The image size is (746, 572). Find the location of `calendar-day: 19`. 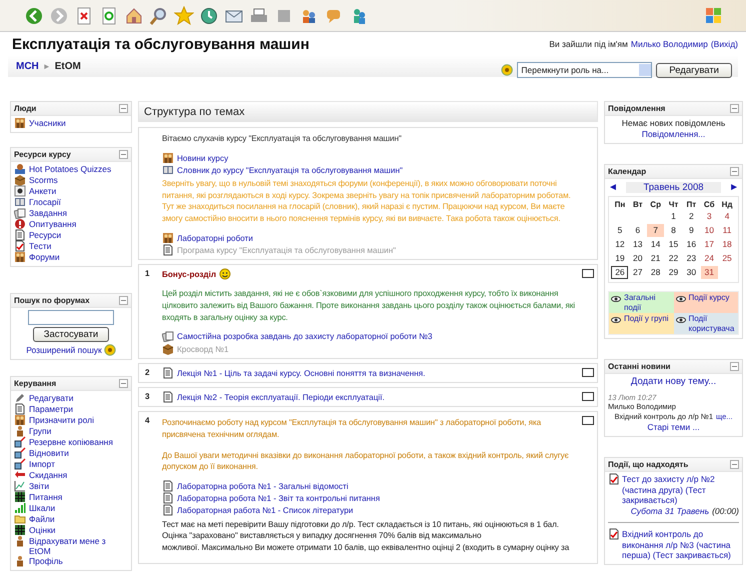

calendar-day: 19 is located at coordinates (619, 258).